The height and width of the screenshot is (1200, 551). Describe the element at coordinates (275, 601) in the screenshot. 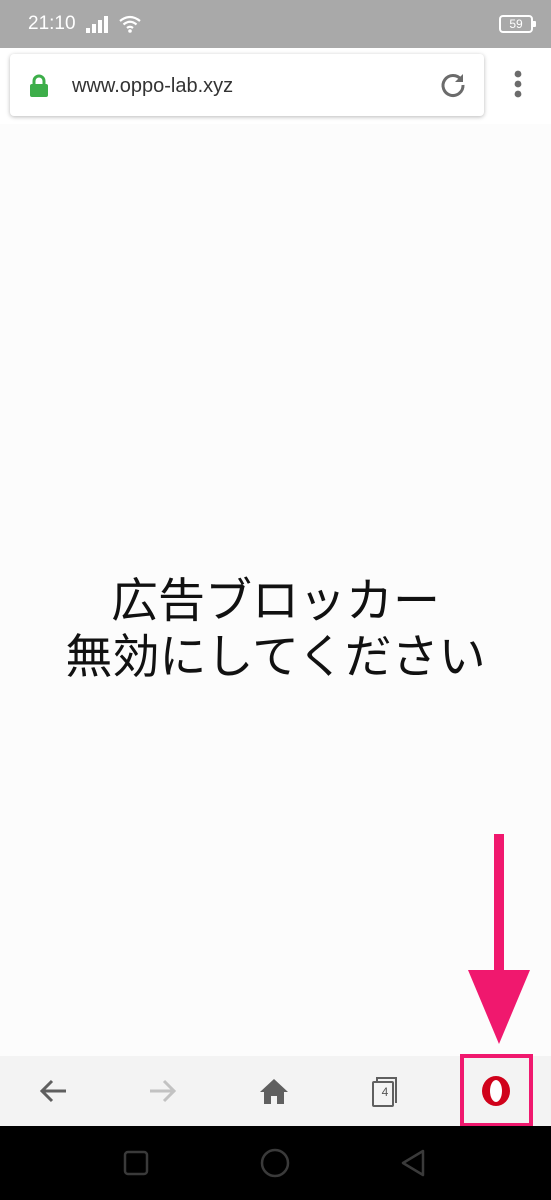

I see `message-line-1: 広告ブロッカー` at that location.